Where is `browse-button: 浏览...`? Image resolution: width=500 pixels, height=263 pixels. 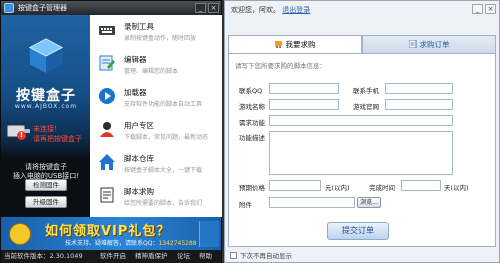
browse-button: 浏览... is located at coordinates (369, 202).